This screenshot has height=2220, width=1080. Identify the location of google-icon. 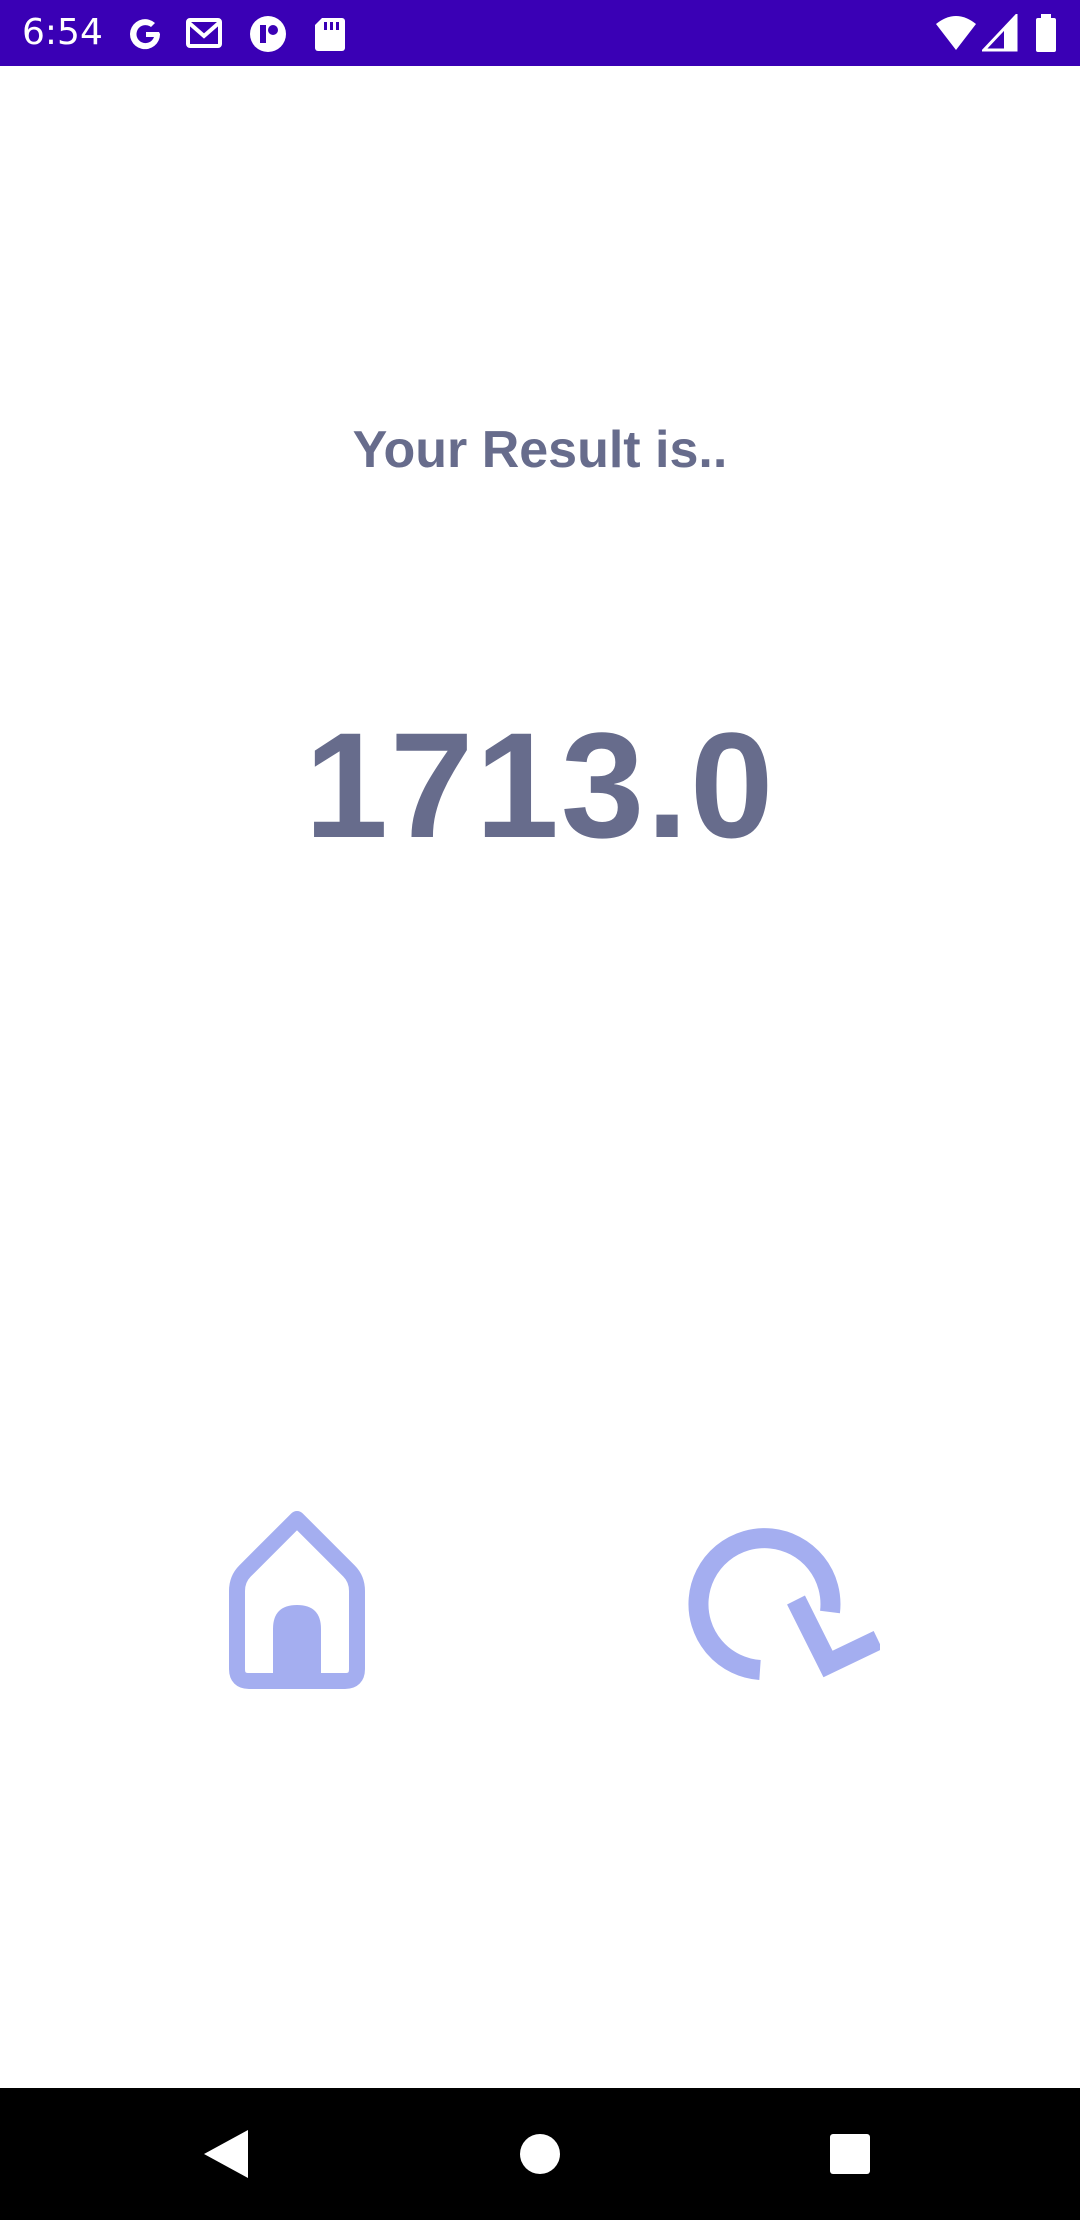
(145, 34).